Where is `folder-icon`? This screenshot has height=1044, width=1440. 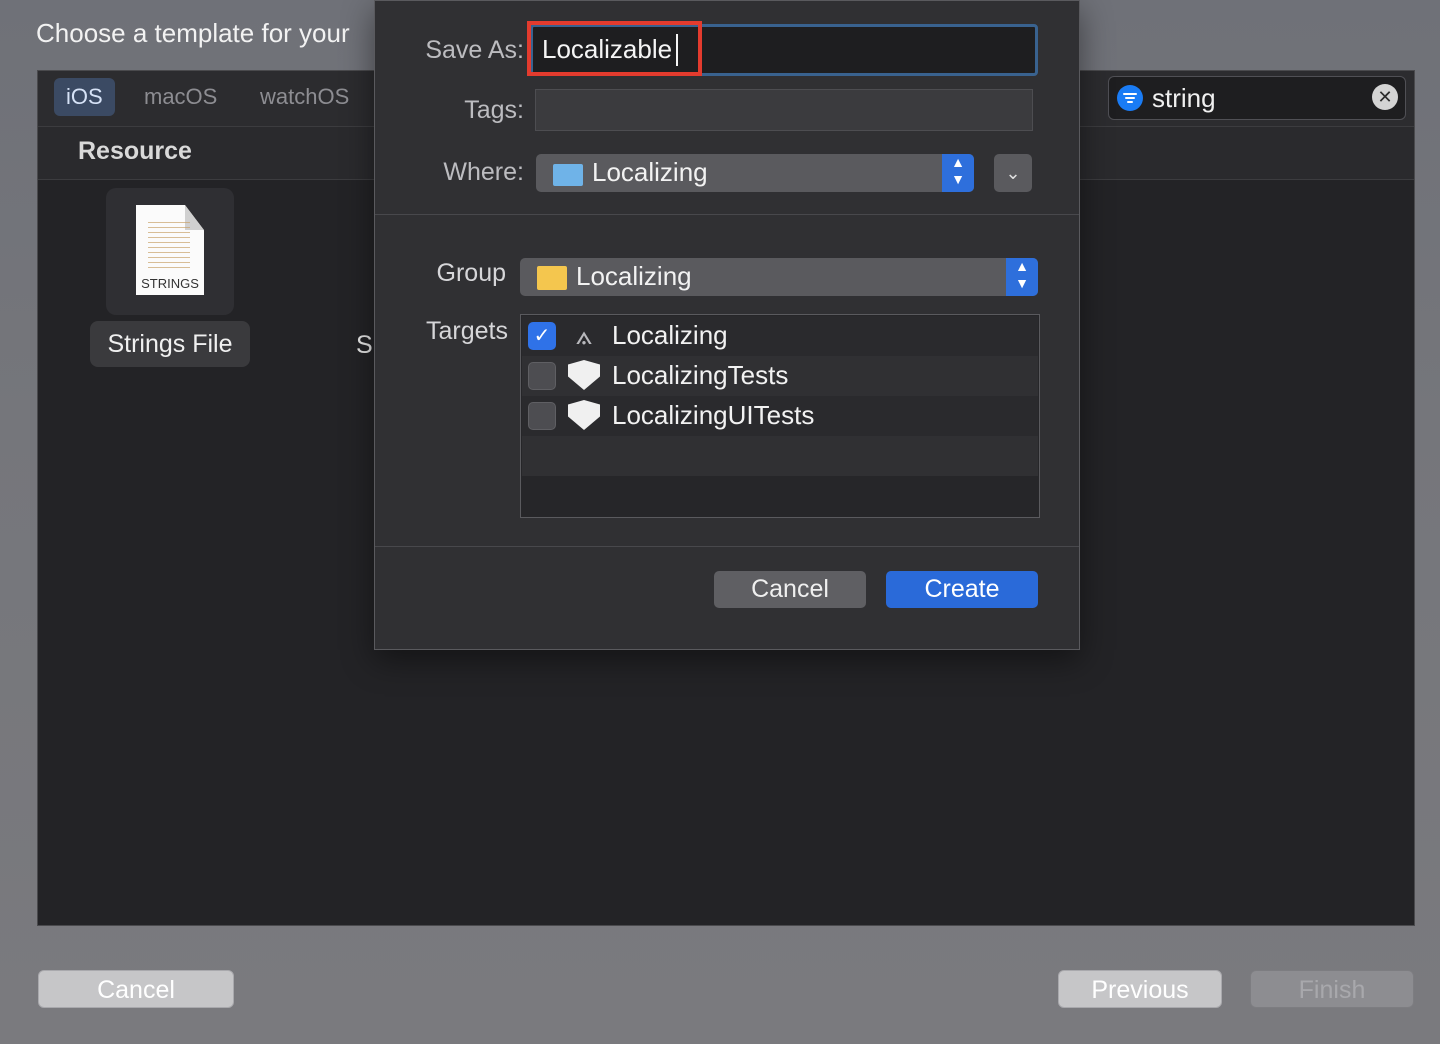
folder-icon is located at coordinates (568, 175).